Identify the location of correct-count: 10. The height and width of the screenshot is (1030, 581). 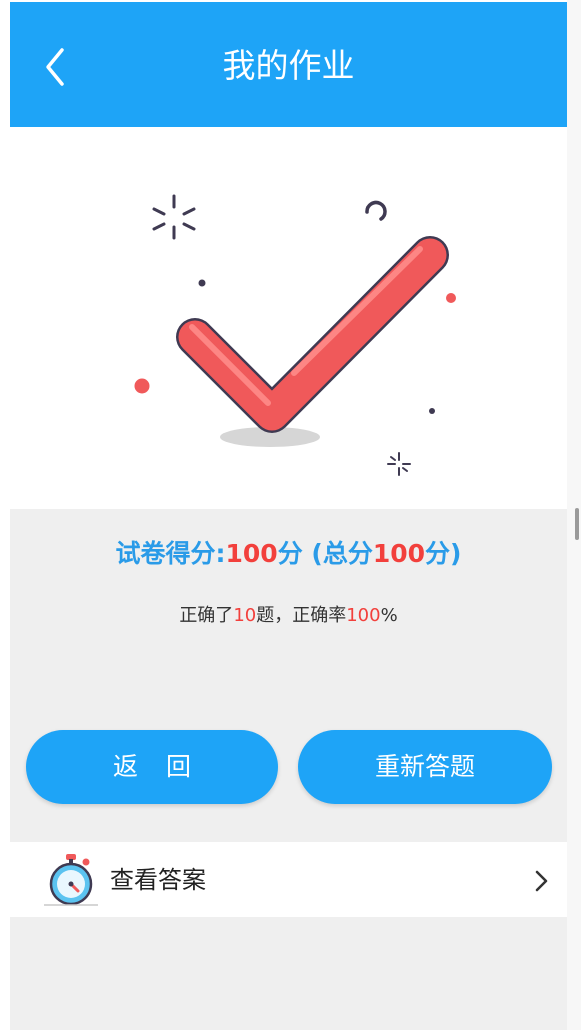
(245, 615).